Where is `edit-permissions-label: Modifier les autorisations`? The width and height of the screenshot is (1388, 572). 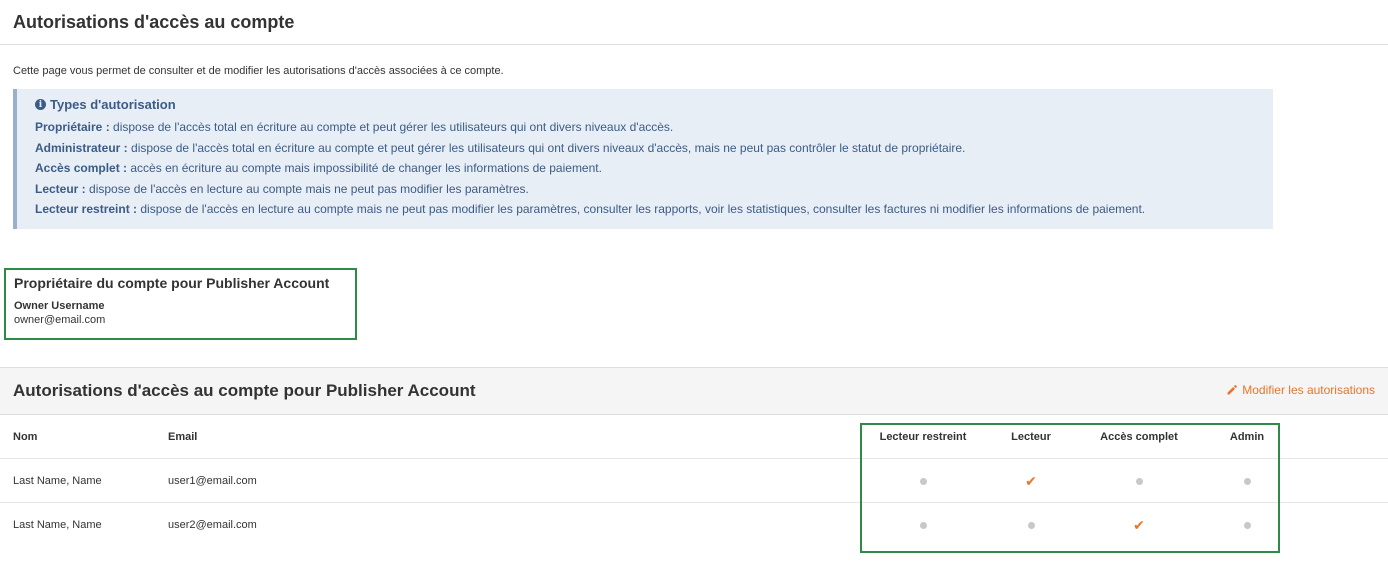 edit-permissions-label: Modifier les autorisations is located at coordinates (1308, 390).